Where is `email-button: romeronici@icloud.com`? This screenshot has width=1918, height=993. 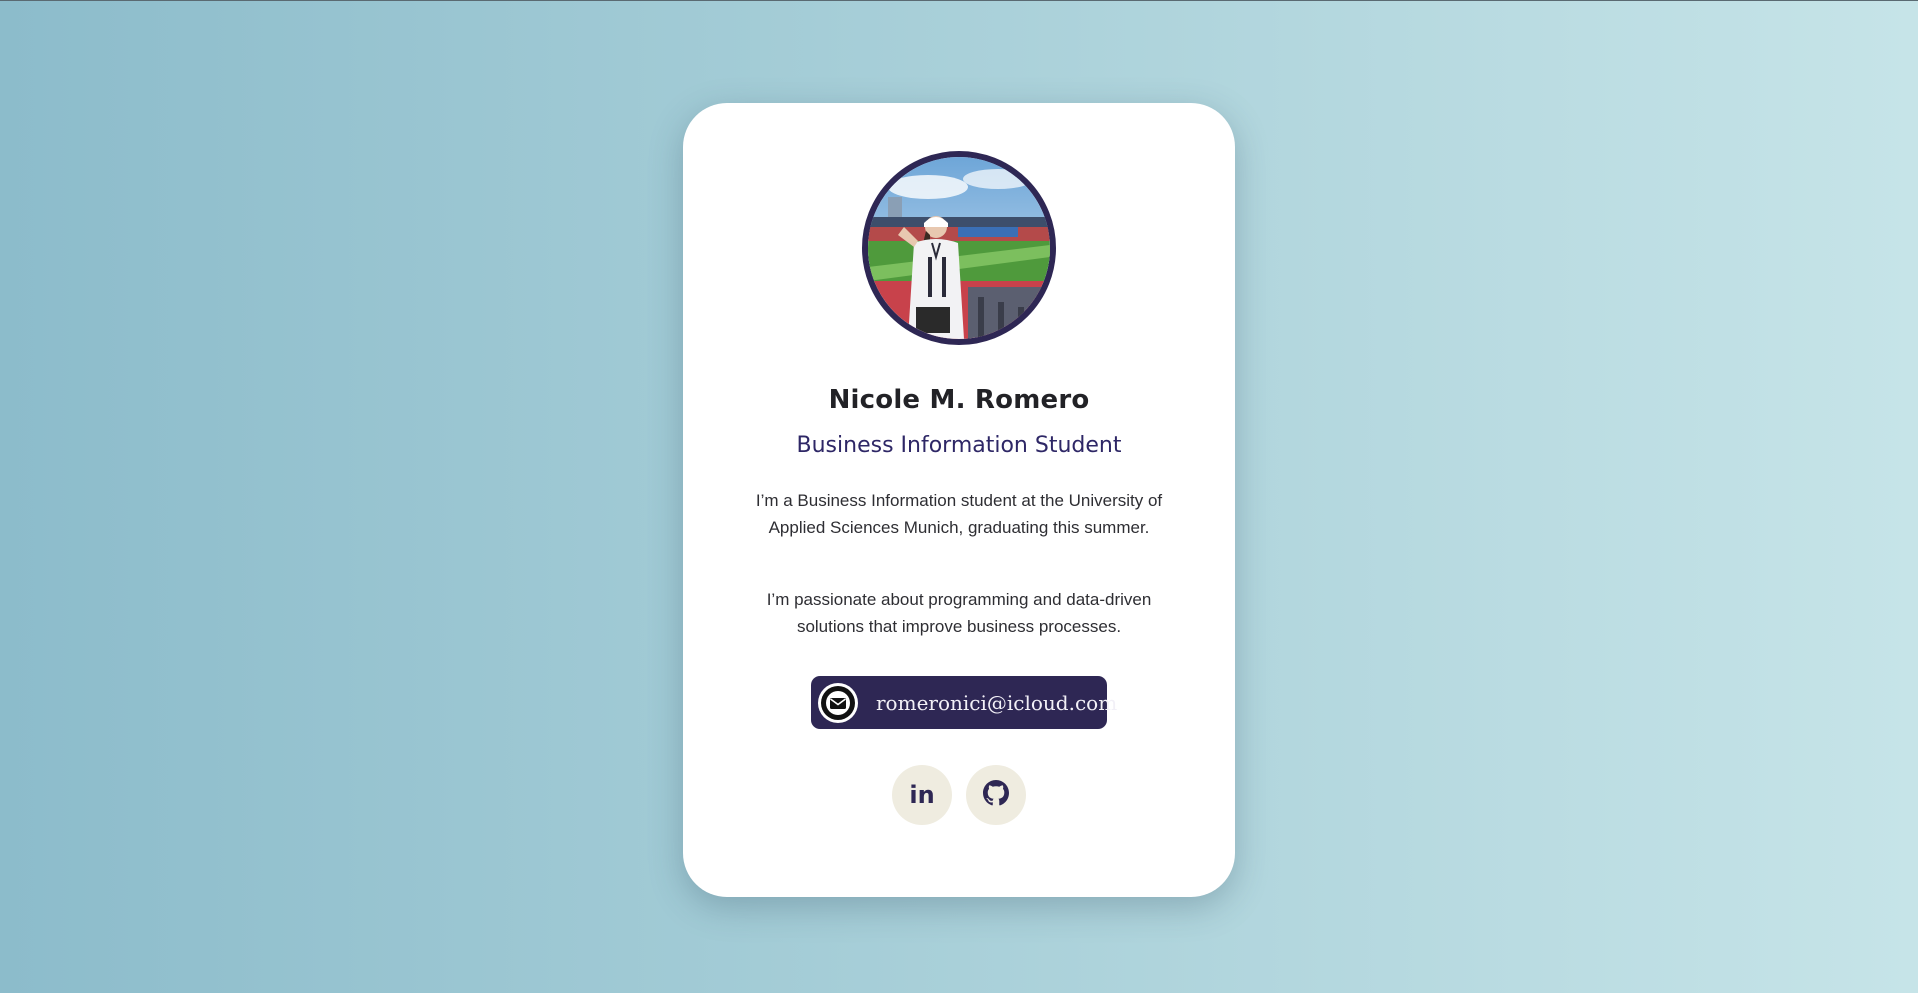 email-button: romeronici@icloud.com is located at coordinates (964, 702).